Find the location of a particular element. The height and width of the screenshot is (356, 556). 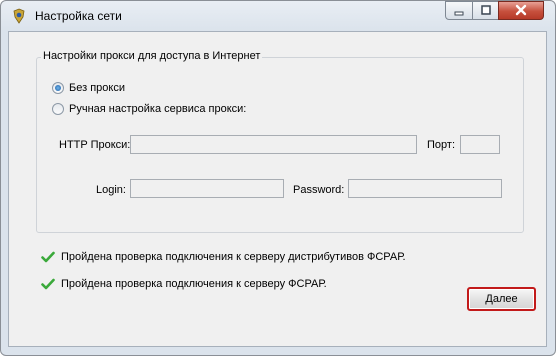

http-proxy-input is located at coordinates (273, 144).